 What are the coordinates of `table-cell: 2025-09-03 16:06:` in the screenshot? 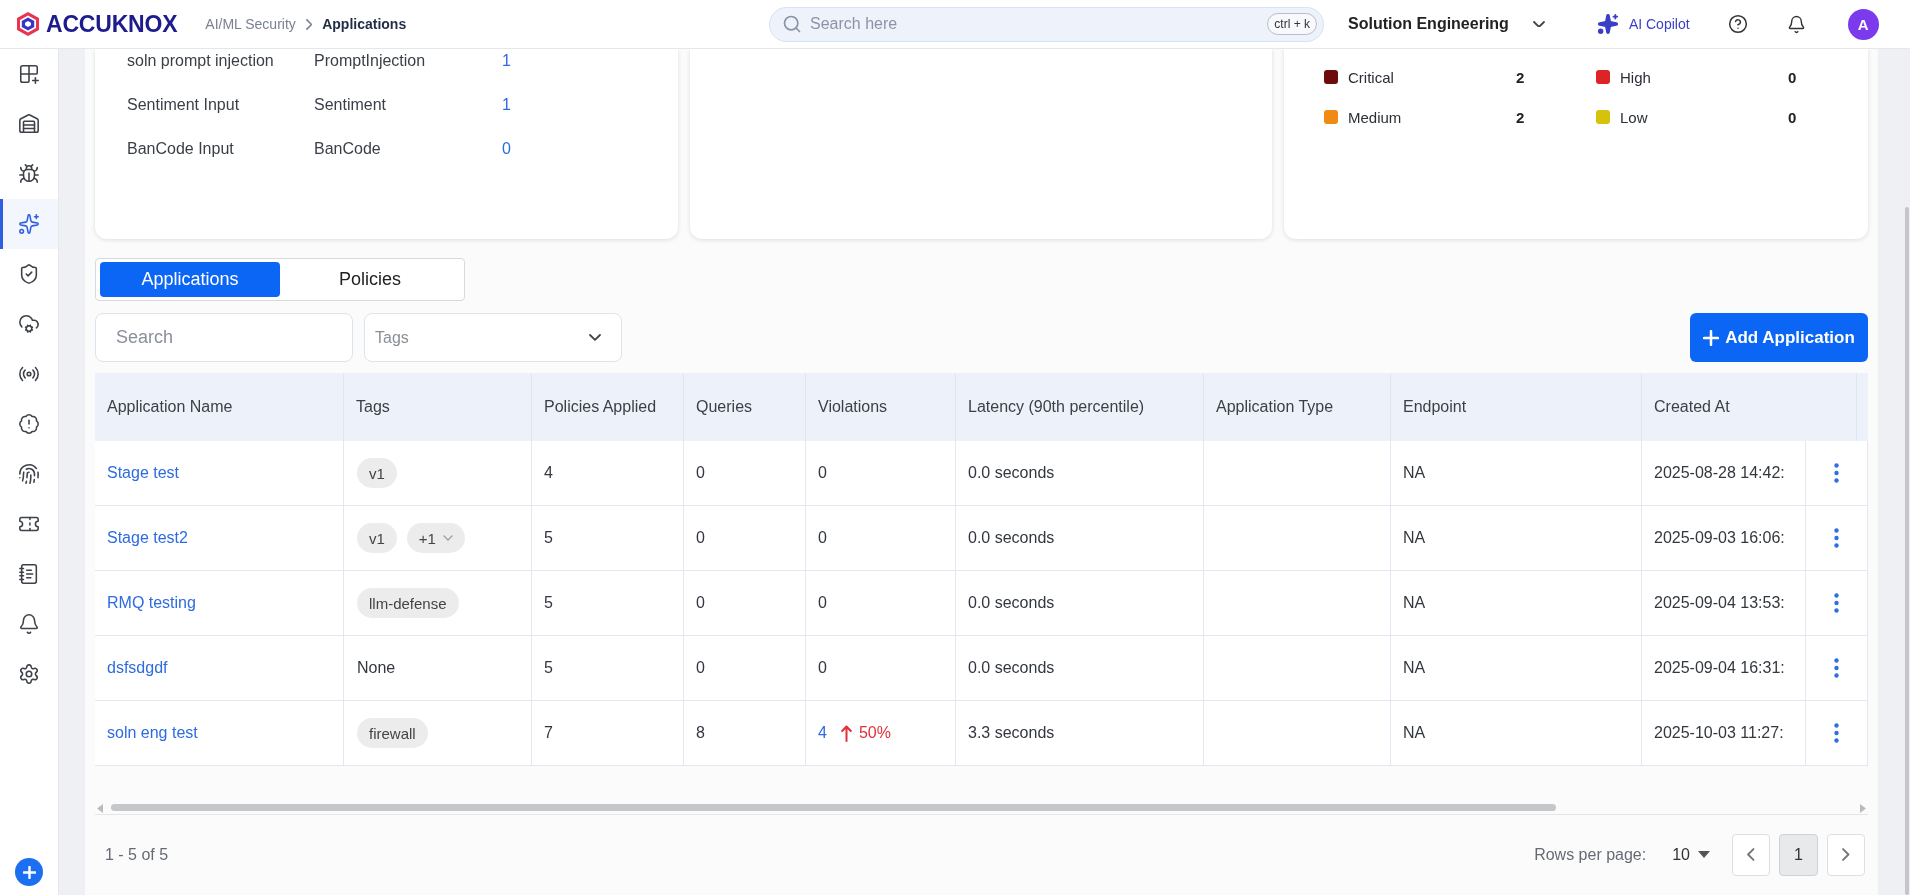 It's located at (1723, 538).